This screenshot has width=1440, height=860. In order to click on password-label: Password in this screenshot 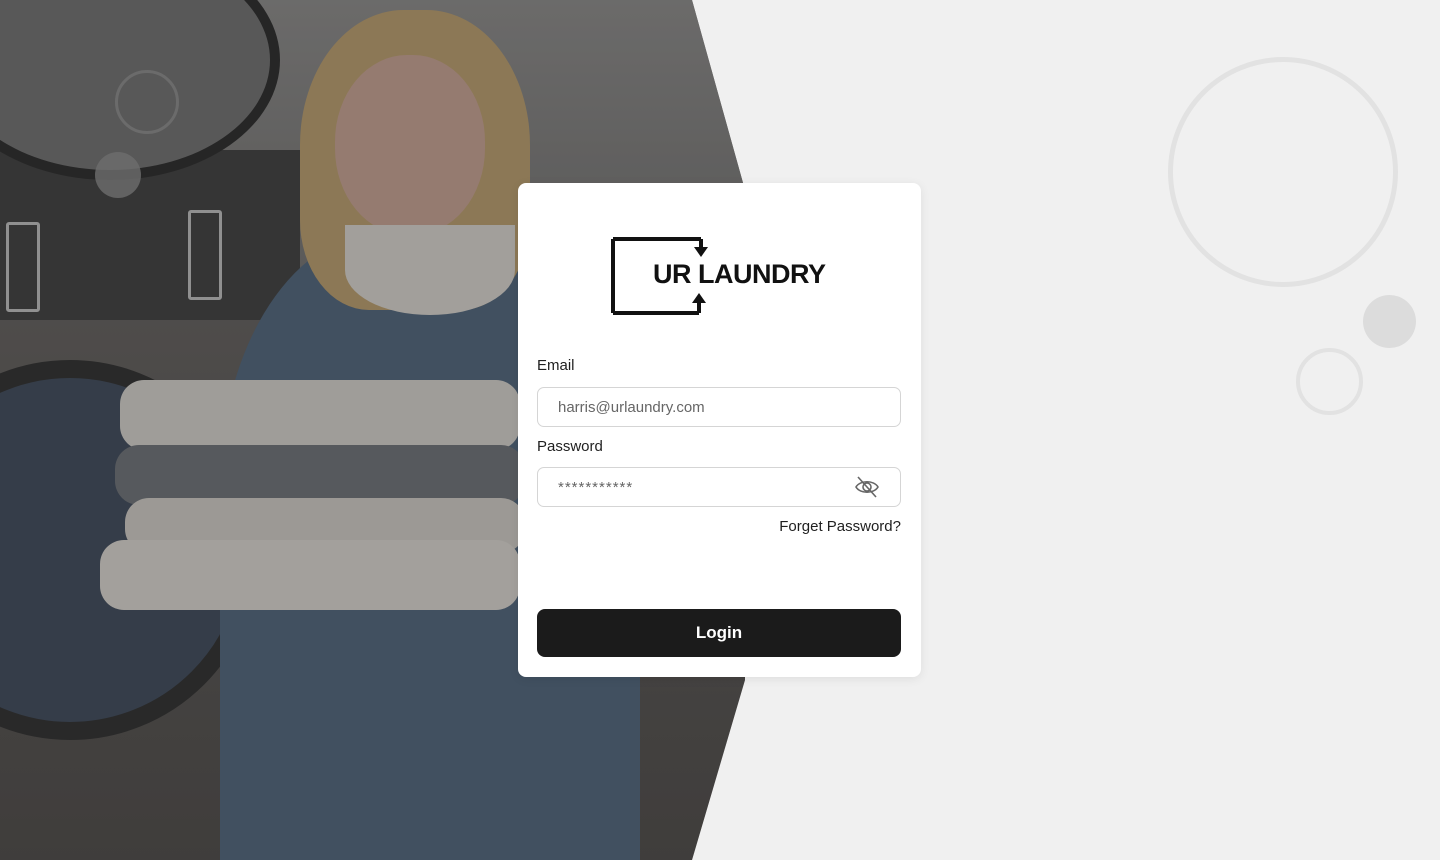, I will do `click(570, 446)`.